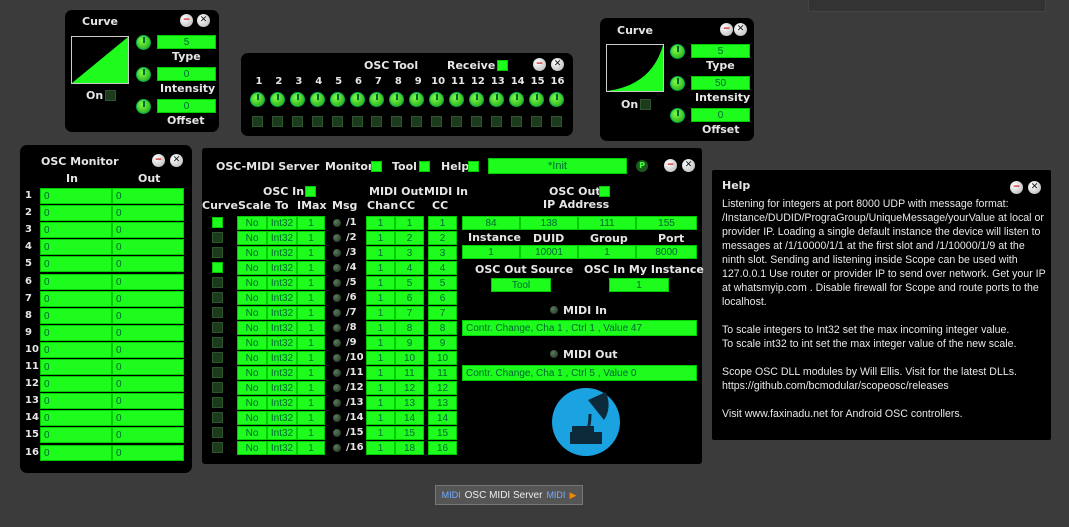 The image size is (1069, 527). What do you see at coordinates (409, 448) in the screenshot?
I see `cc-value: 18` at bounding box center [409, 448].